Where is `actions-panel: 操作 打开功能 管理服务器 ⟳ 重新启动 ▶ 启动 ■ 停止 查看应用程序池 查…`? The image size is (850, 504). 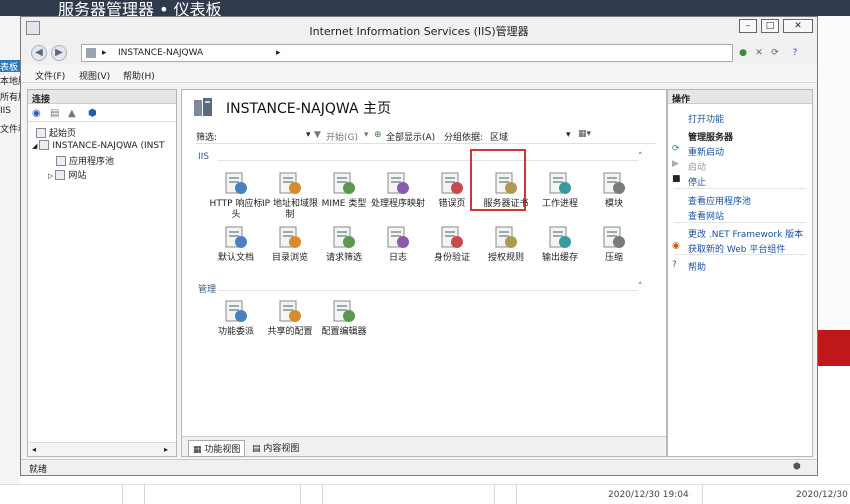
actions-panel: 操作 打开功能 管理服务器 ⟳ 重新启动 ▶ 启动 ■ 停止 查看应用程序池 查… is located at coordinates (740, 273).